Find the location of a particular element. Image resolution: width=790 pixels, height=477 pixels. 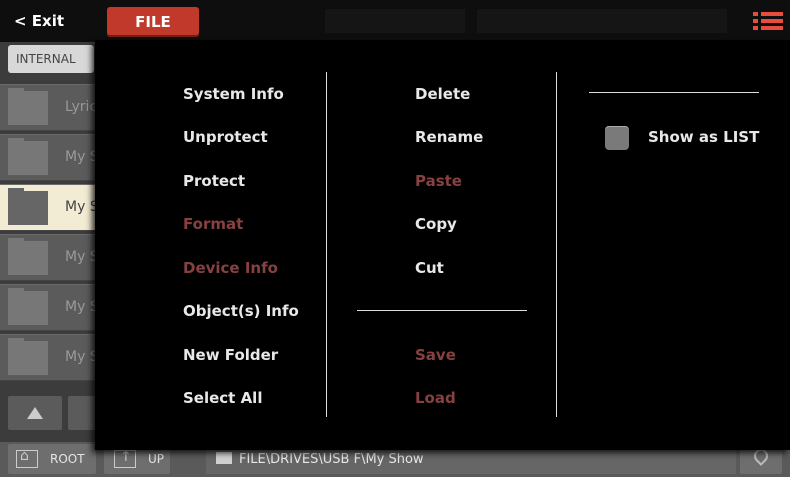

menu-item-system-info: System Info is located at coordinates (233, 94).